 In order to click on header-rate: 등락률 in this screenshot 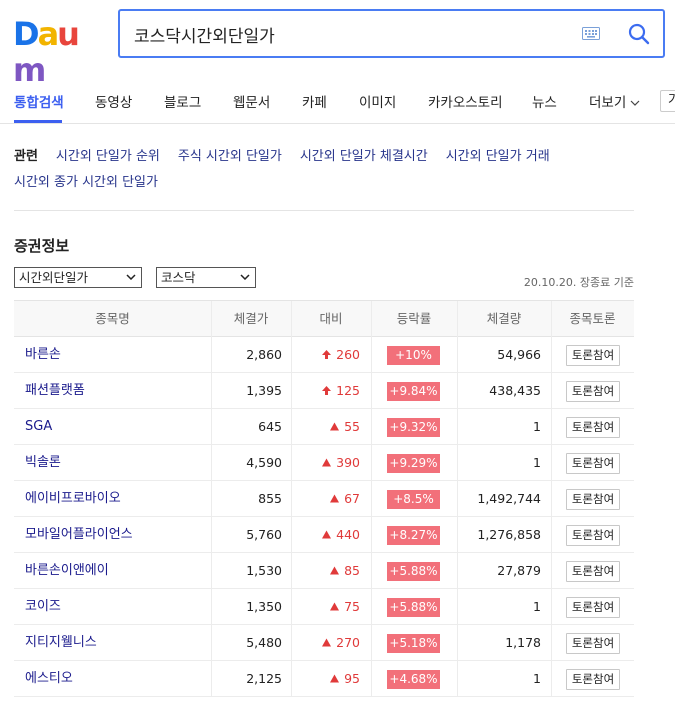, I will do `click(414, 318)`.